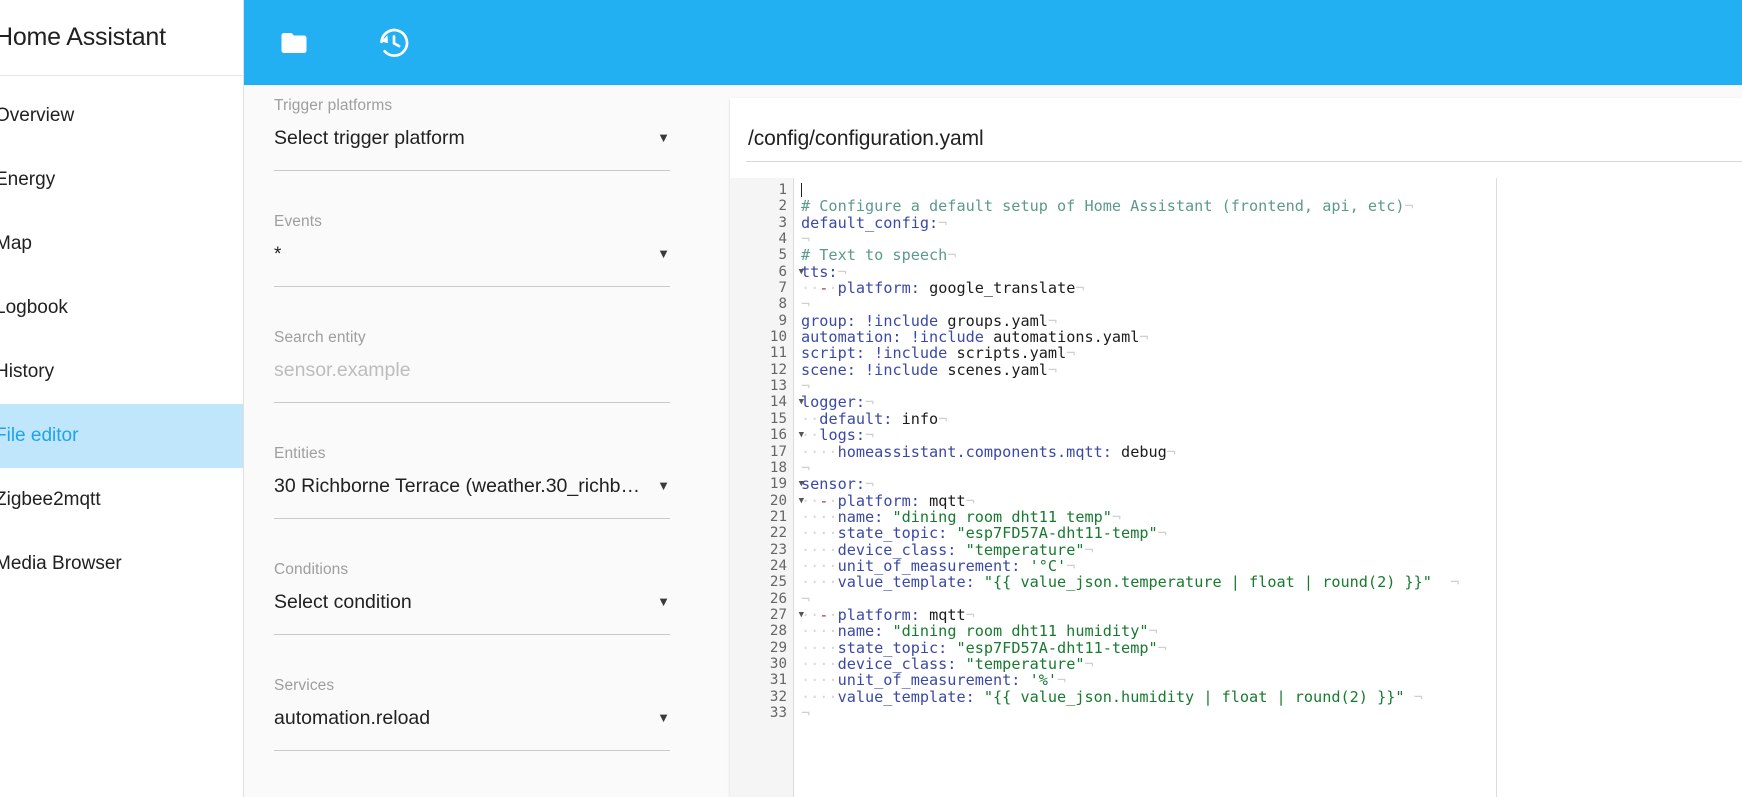  Describe the element at coordinates (782, 255) in the screenshot. I see `line-number: 5` at that location.